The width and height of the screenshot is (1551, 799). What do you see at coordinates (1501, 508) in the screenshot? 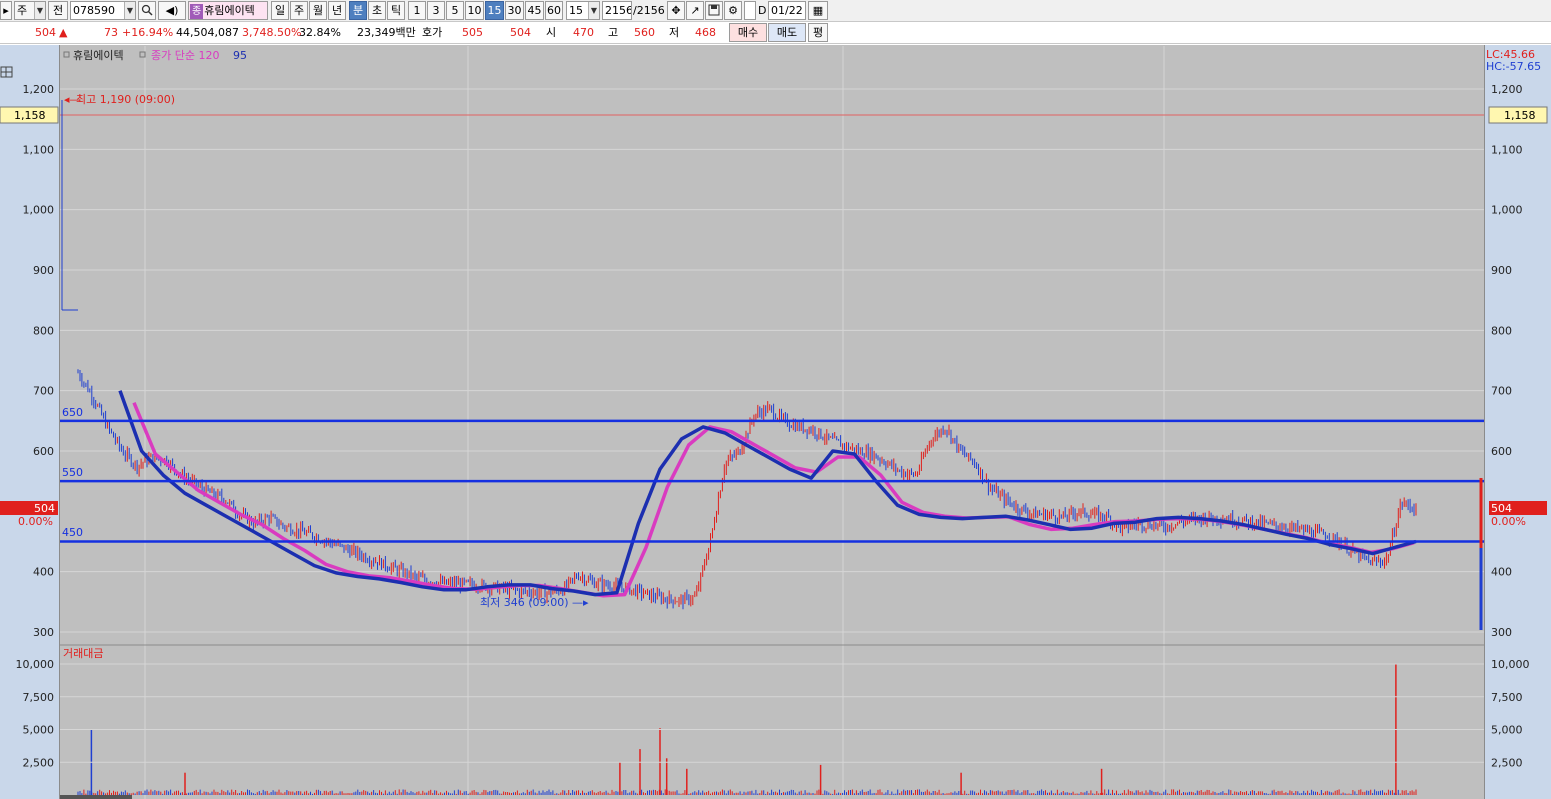
I see `current-price-right: 504` at bounding box center [1501, 508].